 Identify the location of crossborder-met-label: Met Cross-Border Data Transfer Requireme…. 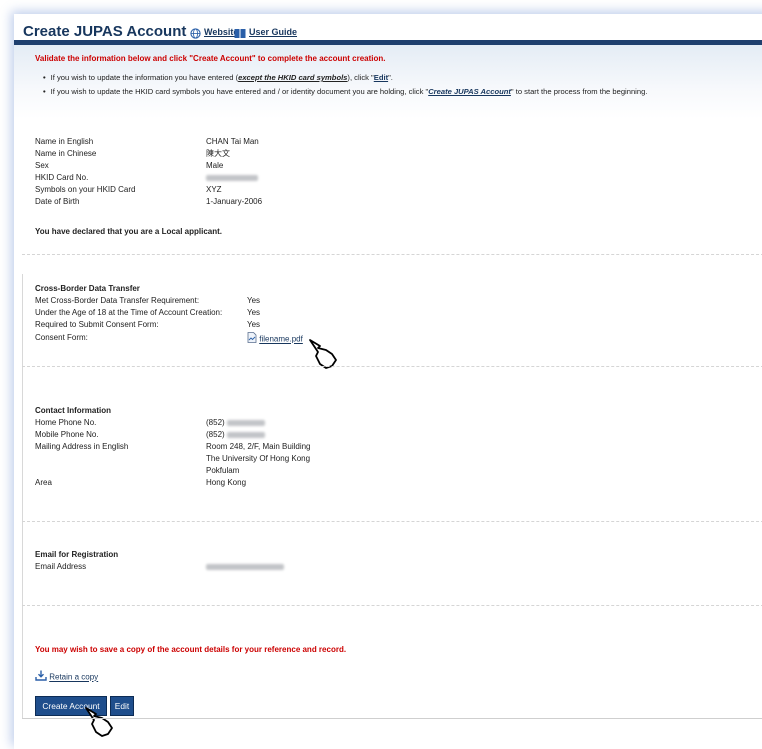
(117, 300).